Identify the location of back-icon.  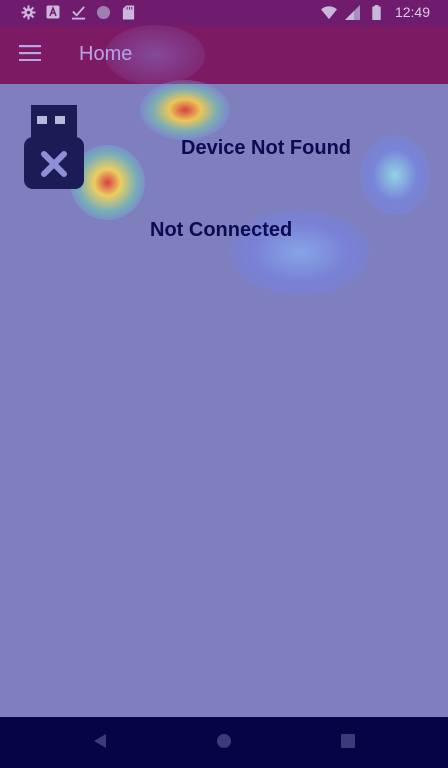
(100, 743).